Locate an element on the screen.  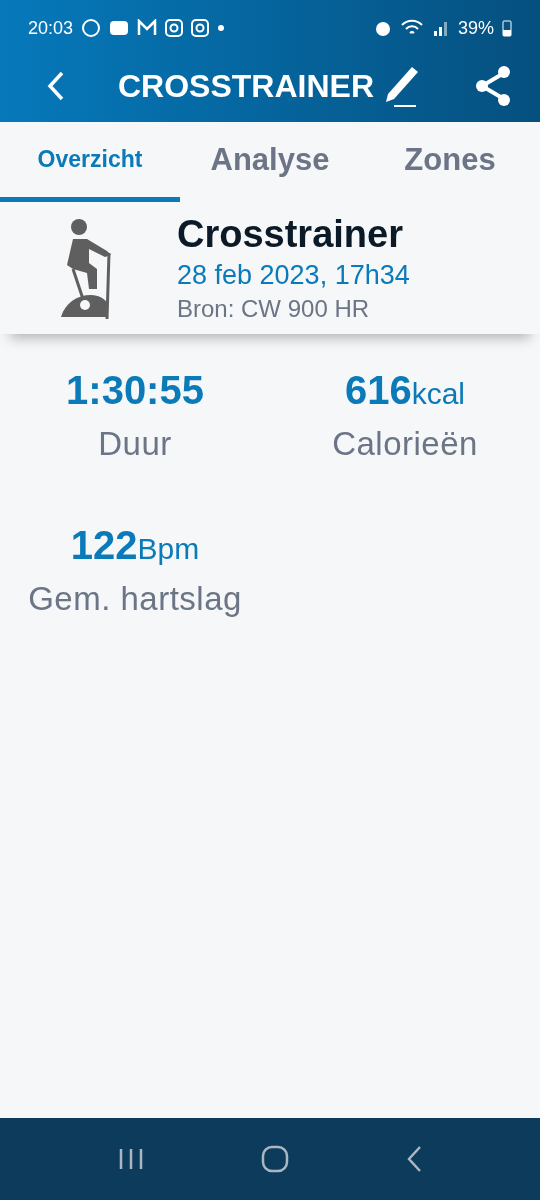
activity-title: Crosstrainer is located at coordinates (290, 234).